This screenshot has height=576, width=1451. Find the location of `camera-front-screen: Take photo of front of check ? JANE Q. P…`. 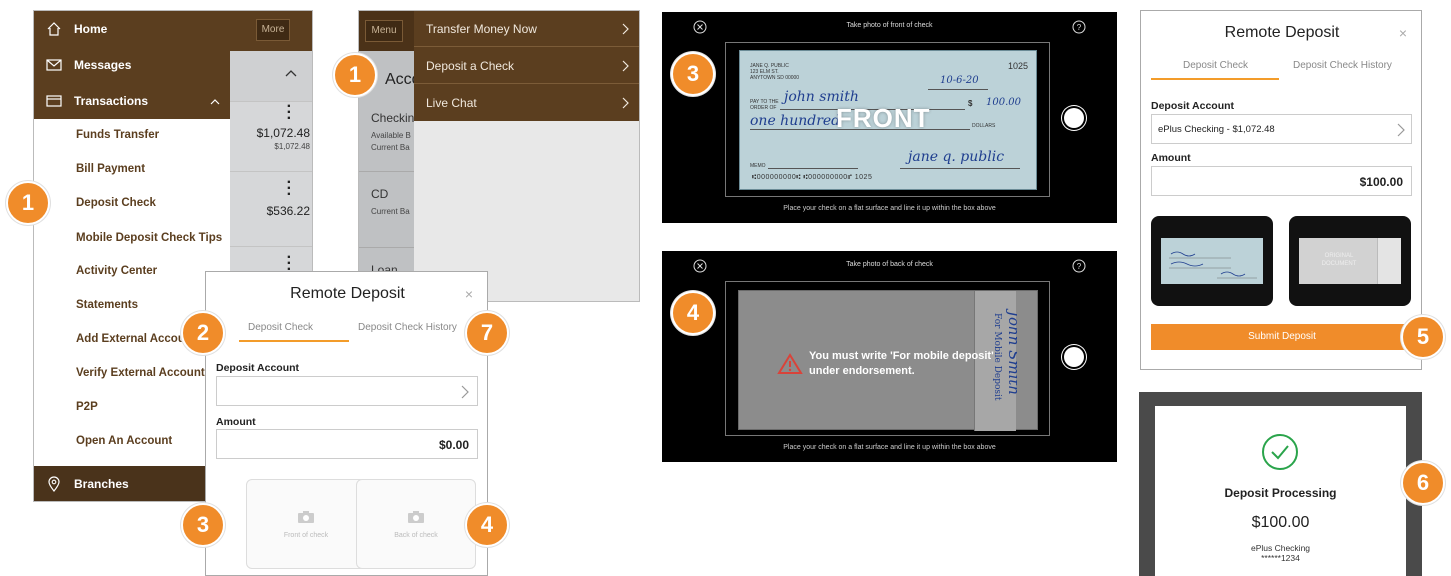

camera-front-screen: Take photo of front of check ? JANE Q. P… is located at coordinates (889, 117).